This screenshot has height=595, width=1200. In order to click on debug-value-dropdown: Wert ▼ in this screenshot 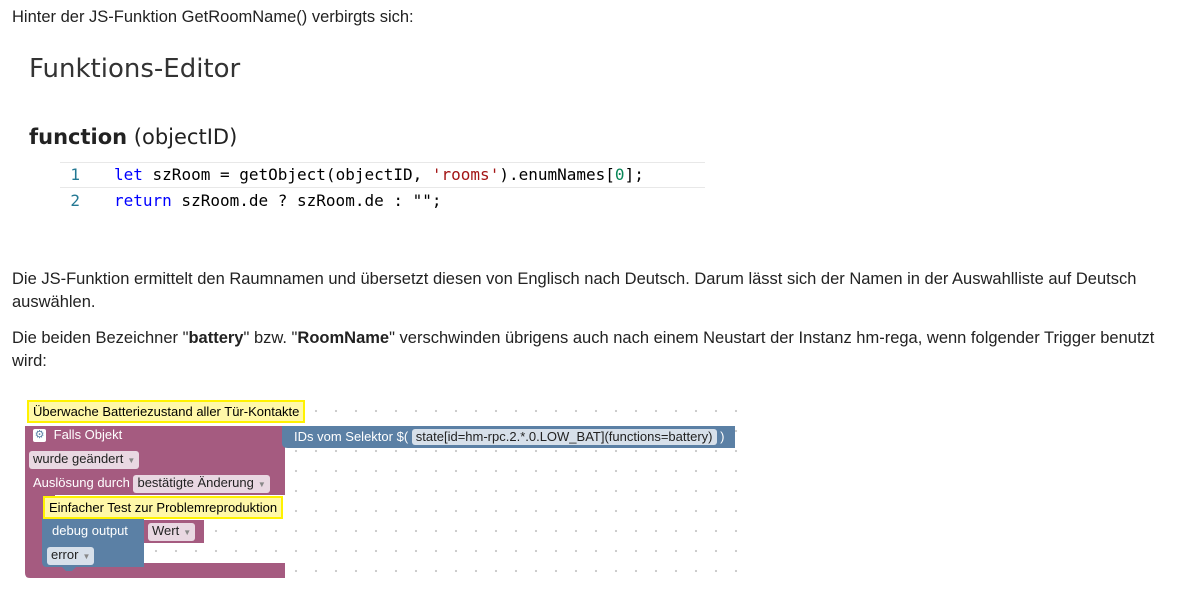, I will do `click(172, 532)`.